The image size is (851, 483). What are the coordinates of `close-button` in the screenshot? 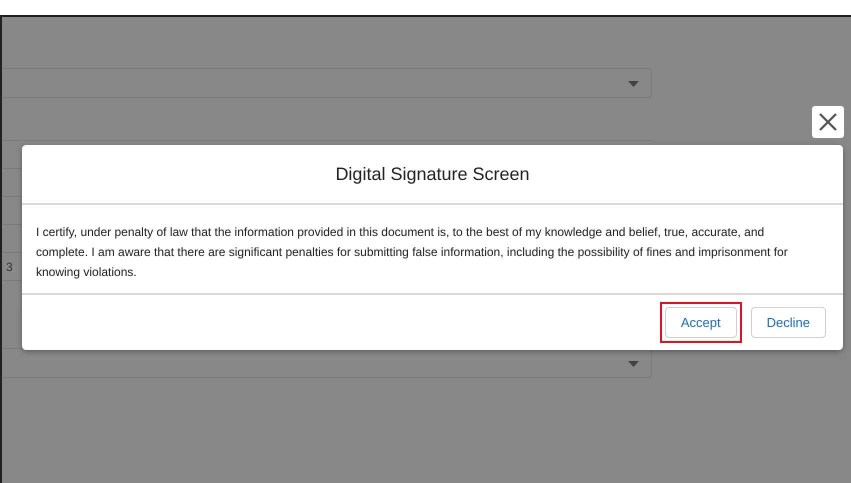 It's located at (828, 122).